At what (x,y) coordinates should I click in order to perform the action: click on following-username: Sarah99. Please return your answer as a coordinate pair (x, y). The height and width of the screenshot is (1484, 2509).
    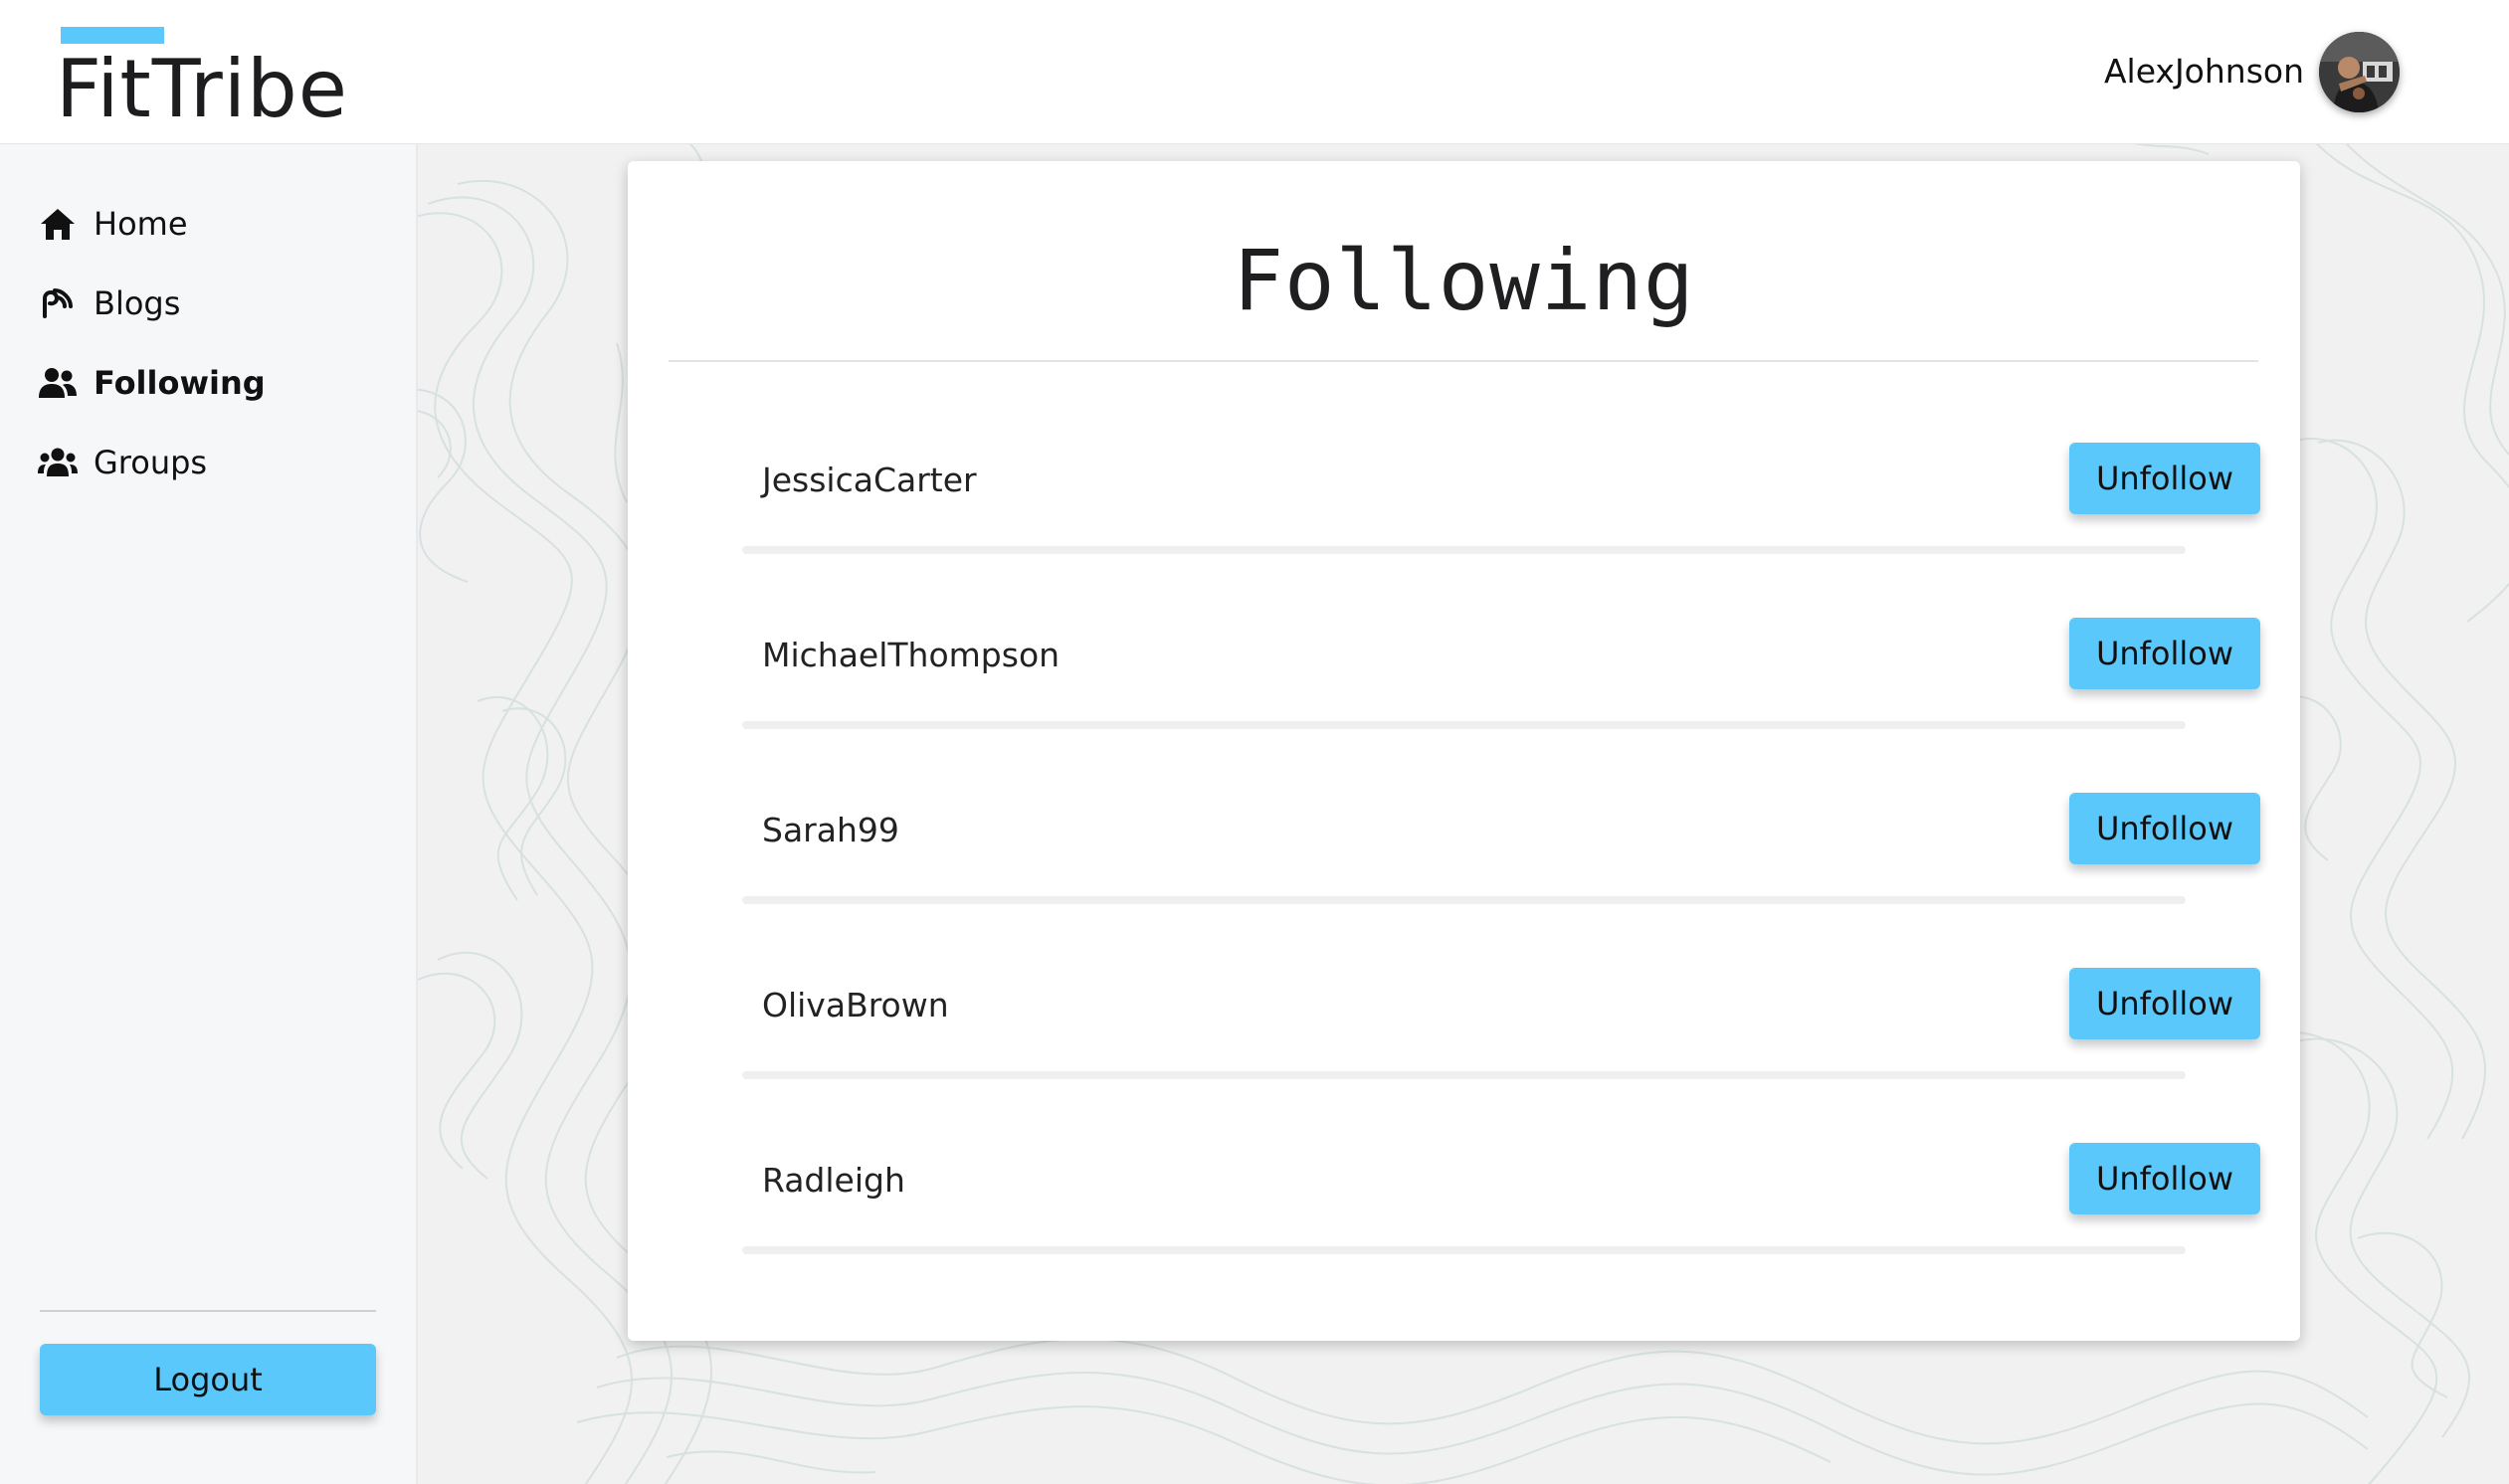
    Looking at the image, I should click on (830, 831).